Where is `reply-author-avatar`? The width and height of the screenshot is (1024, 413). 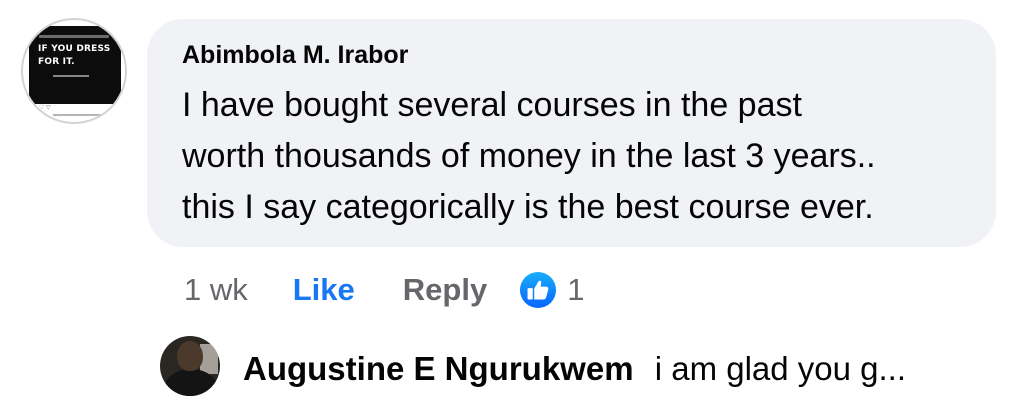 reply-author-avatar is located at coordinates (190, 366).